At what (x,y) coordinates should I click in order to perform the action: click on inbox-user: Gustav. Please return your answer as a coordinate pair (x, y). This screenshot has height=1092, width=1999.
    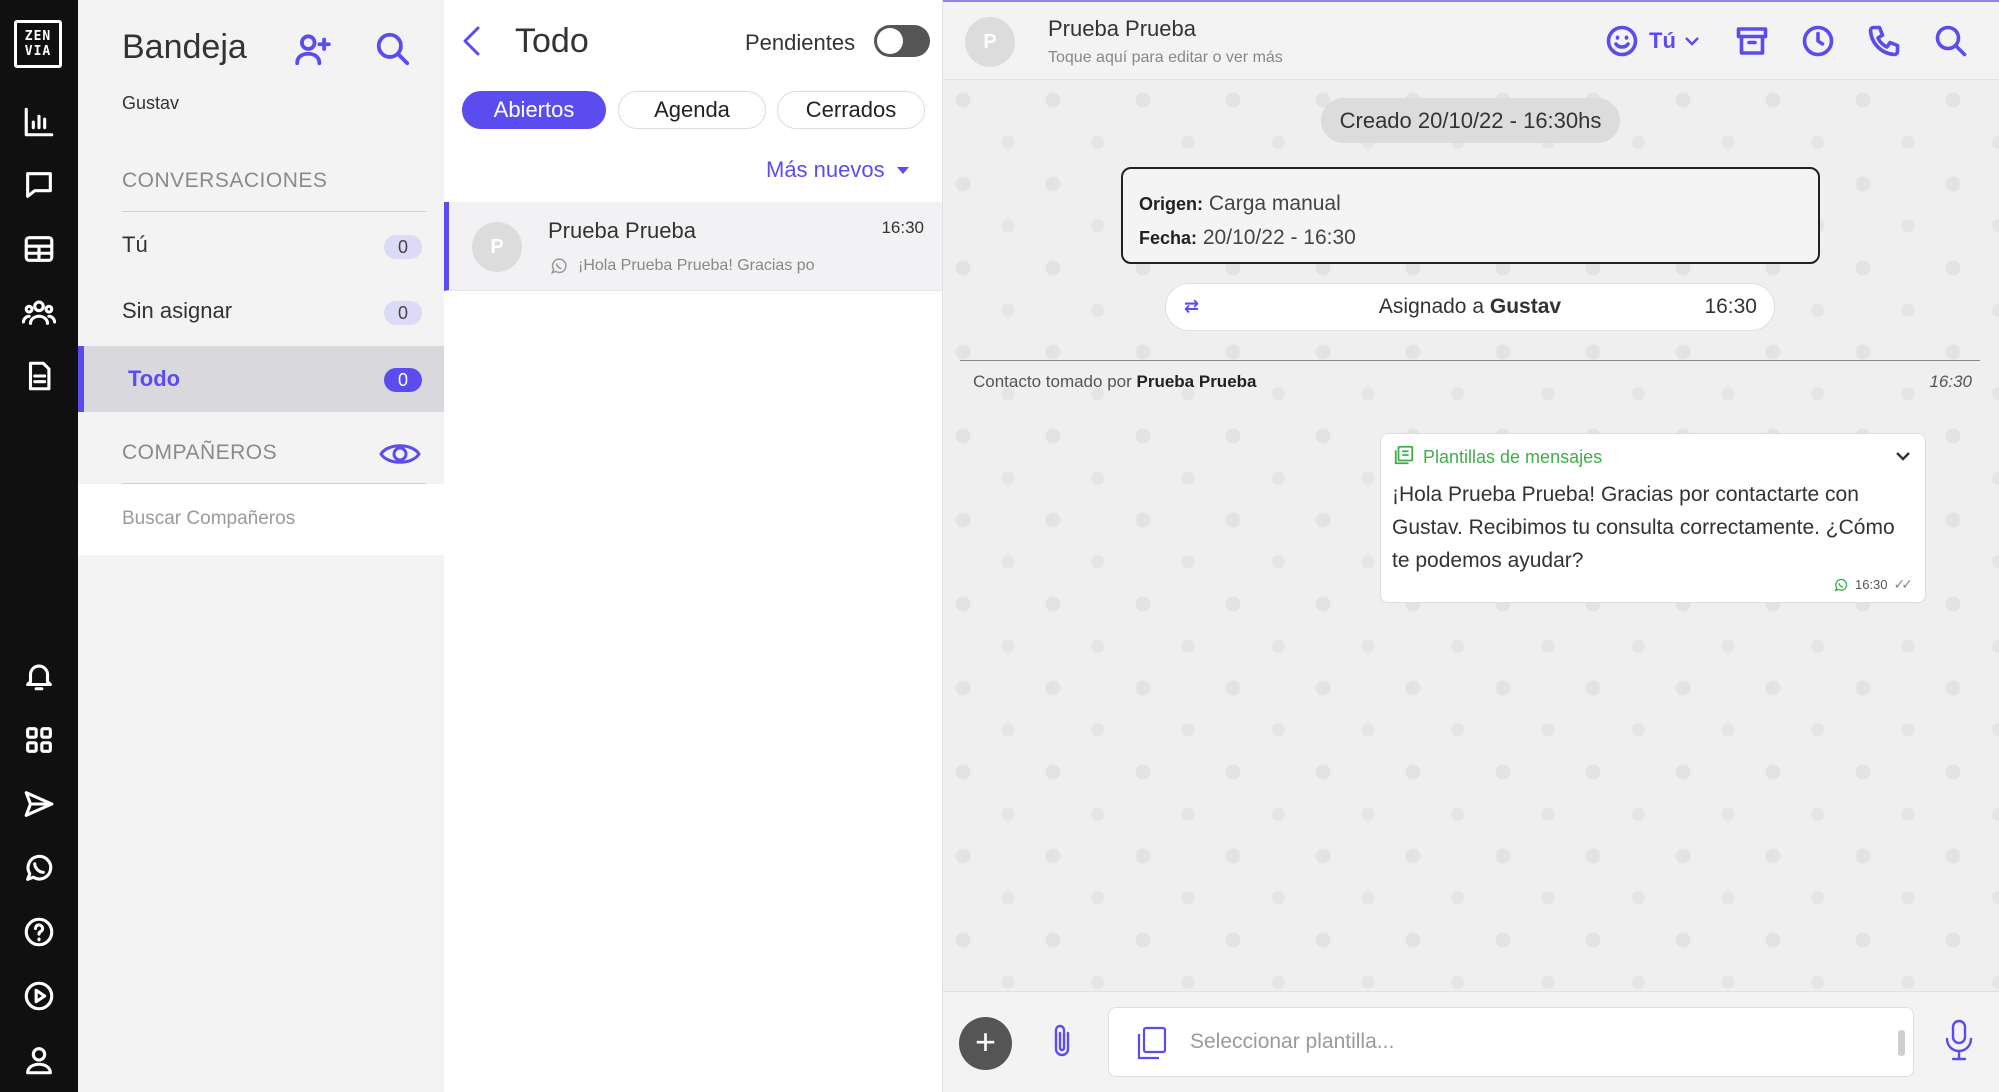
    Looking at the image, I should click on (151, 103).